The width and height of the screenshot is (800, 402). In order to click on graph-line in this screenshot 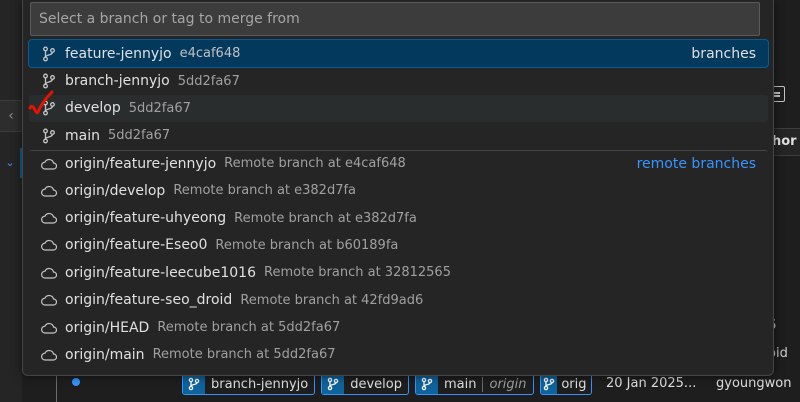, I will do `click(56, 389)`.